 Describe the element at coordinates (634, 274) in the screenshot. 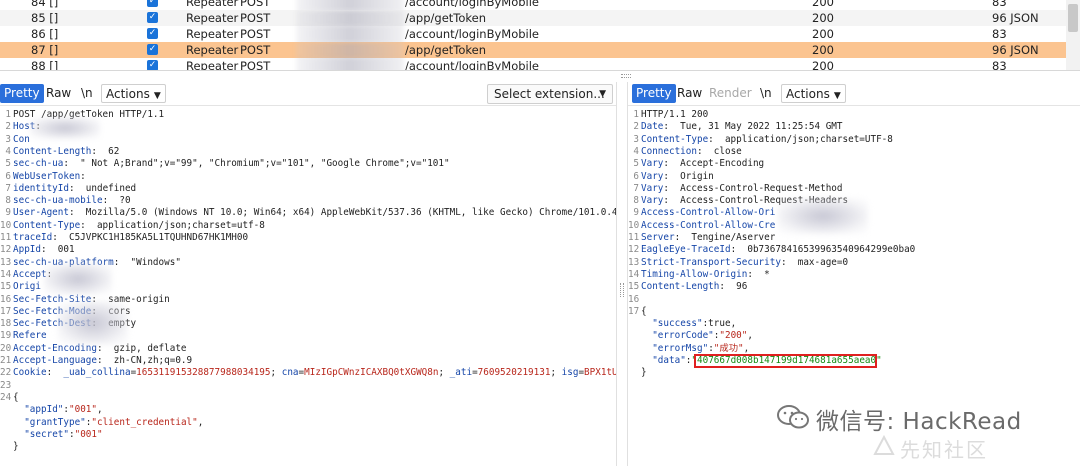

I see `line-number: 14` at that location.